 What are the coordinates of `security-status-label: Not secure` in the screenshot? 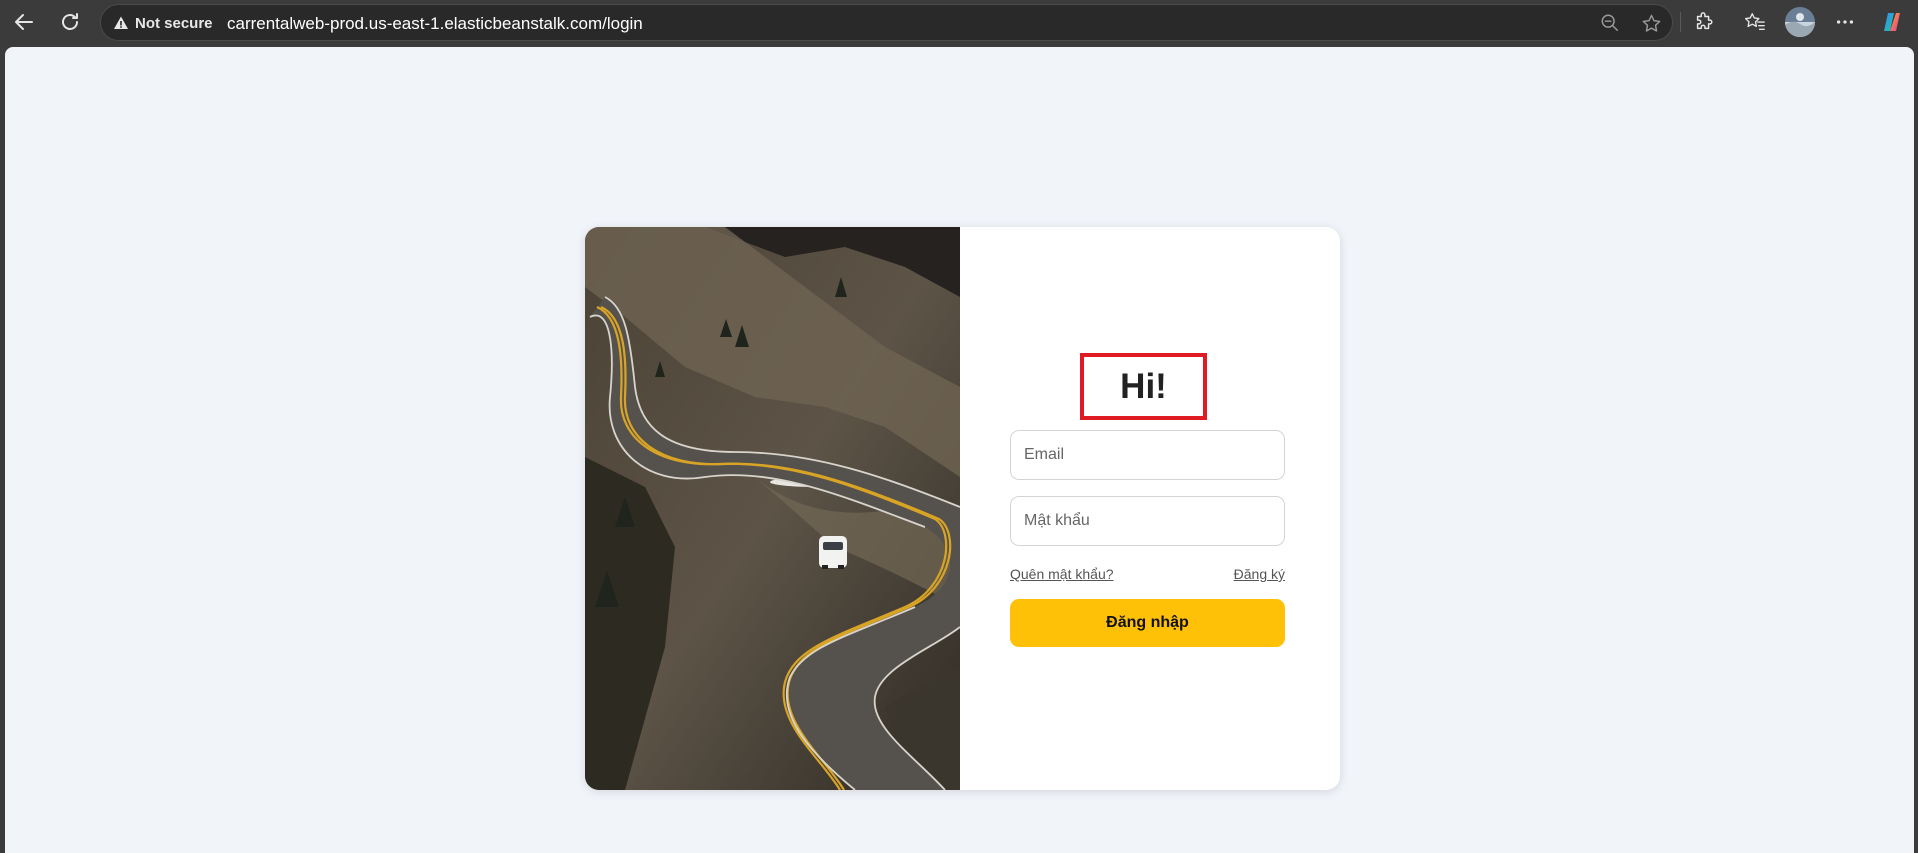 It's located at (174, 23).